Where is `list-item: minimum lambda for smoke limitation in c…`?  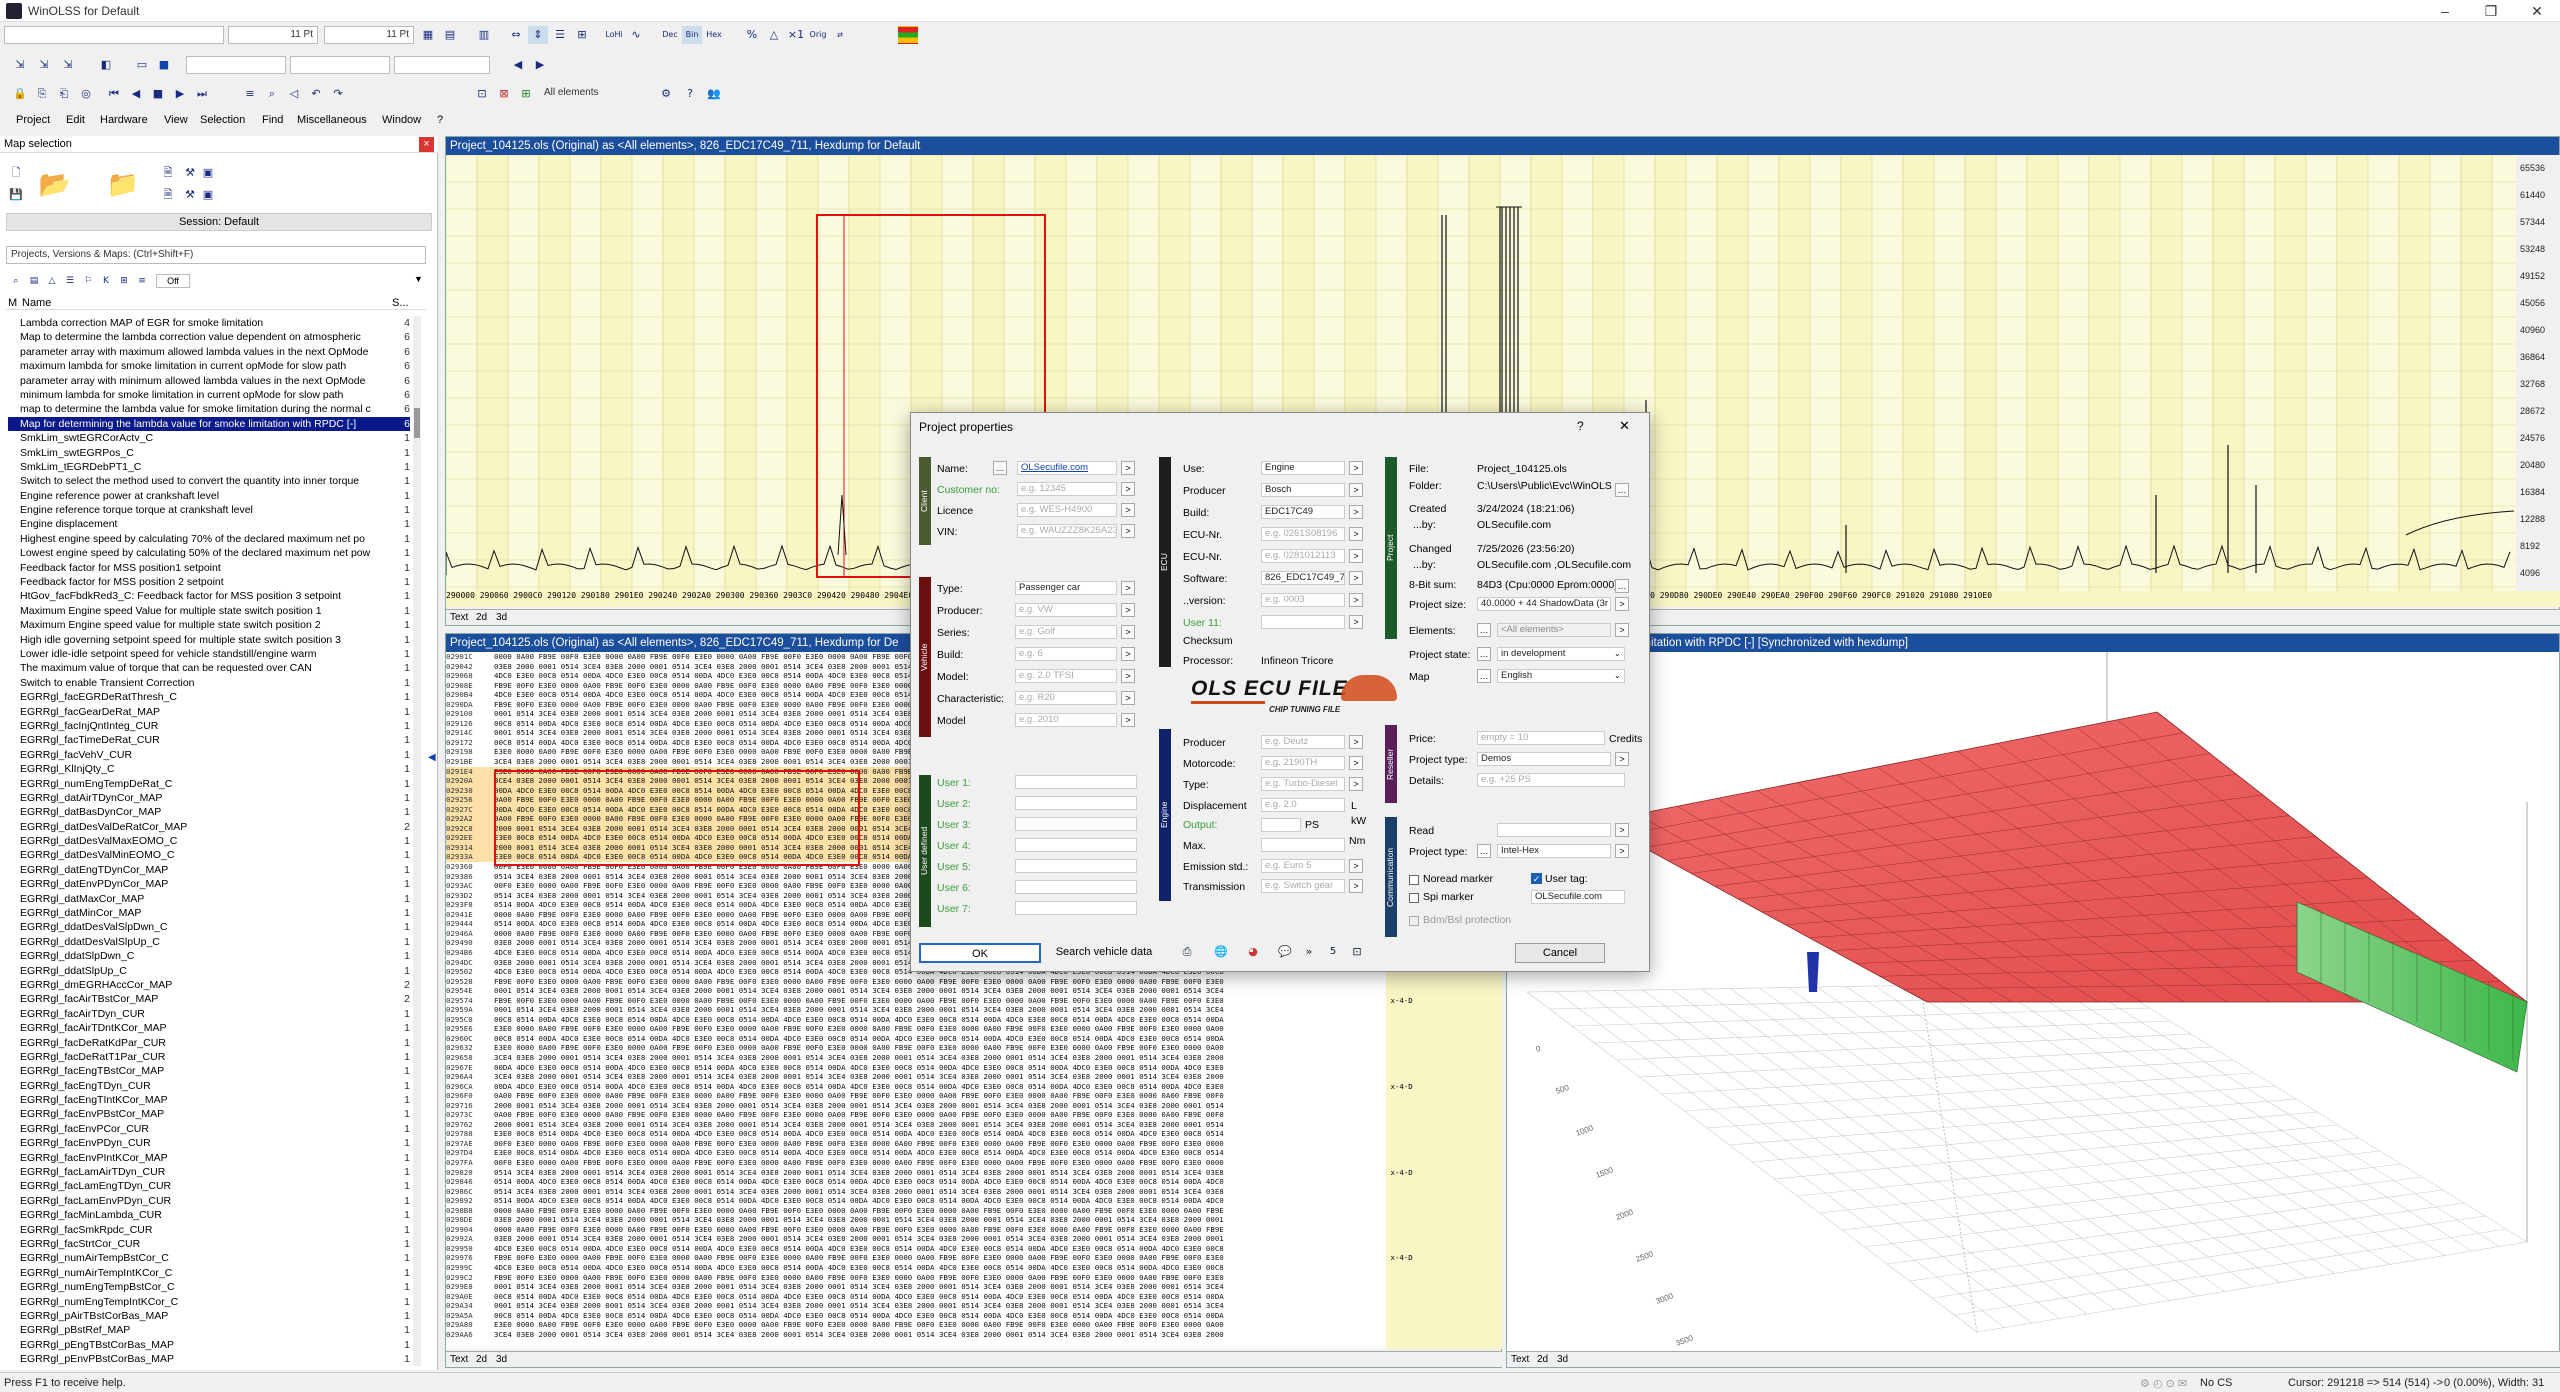
list-item: minimum lambda for smoke limitation in c… is located at coordinates (209, 395).